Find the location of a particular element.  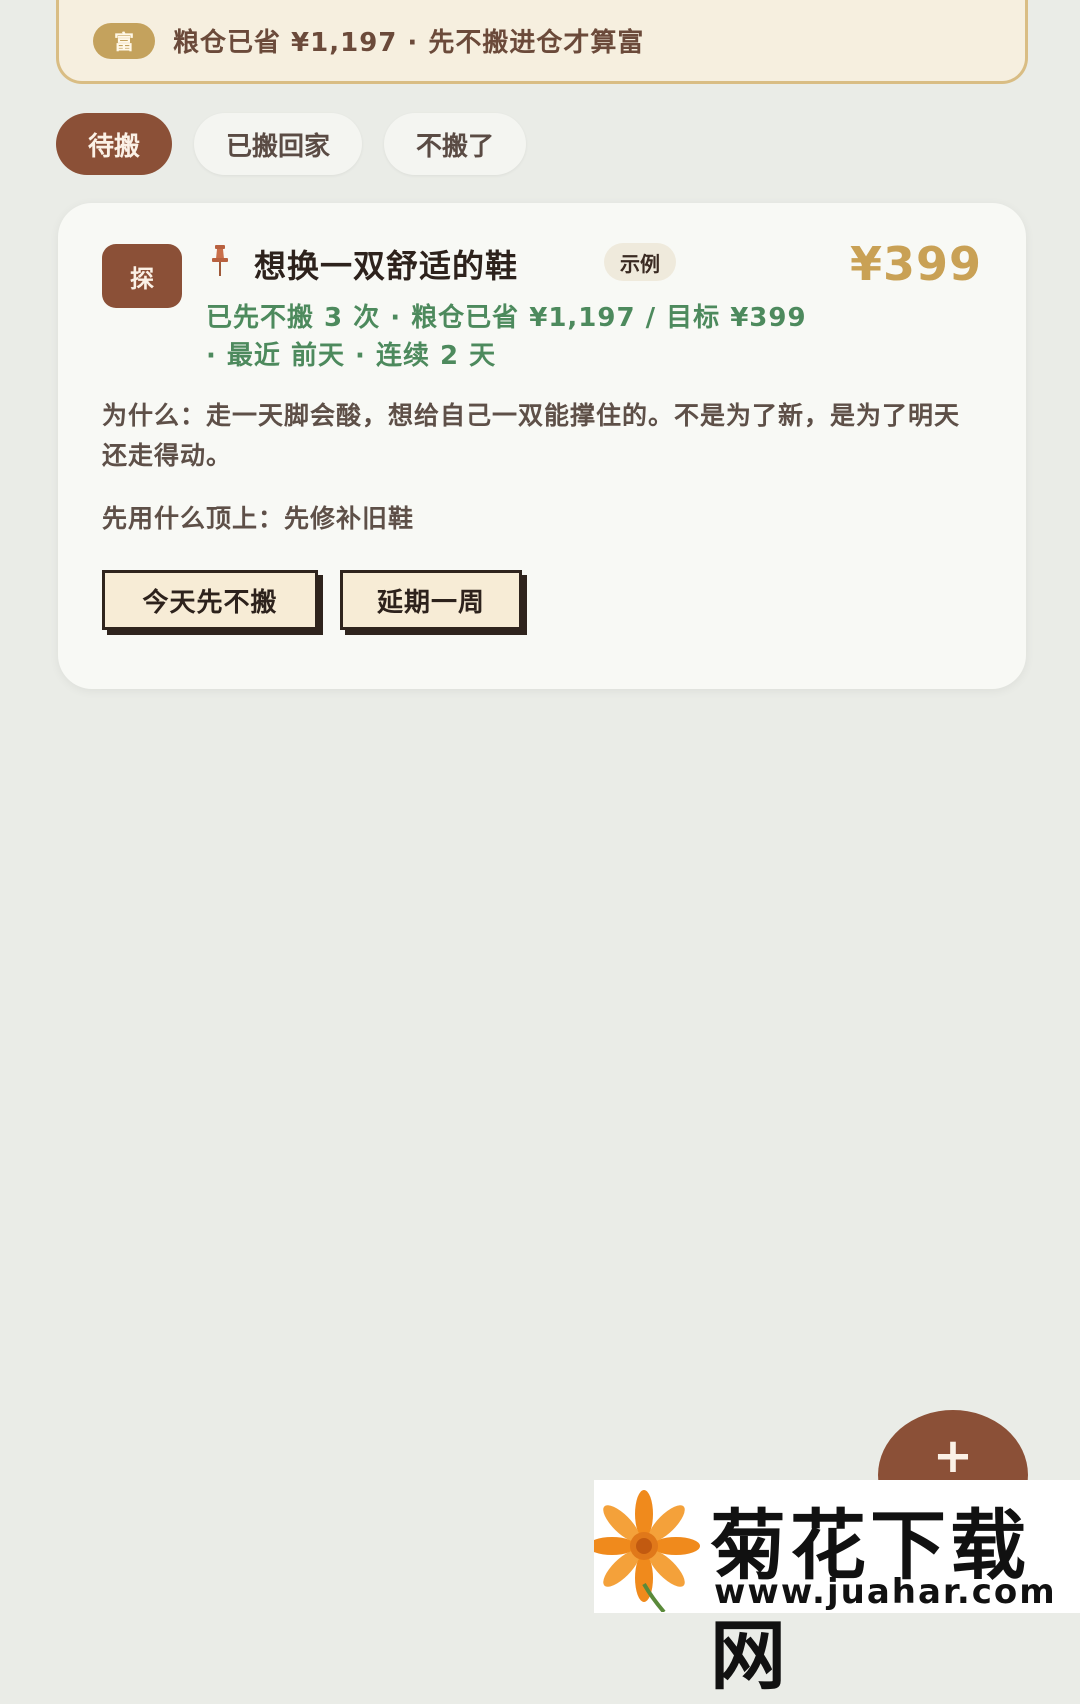

watermark-url: www.juahar.com is located at coordinates (885, 1592).